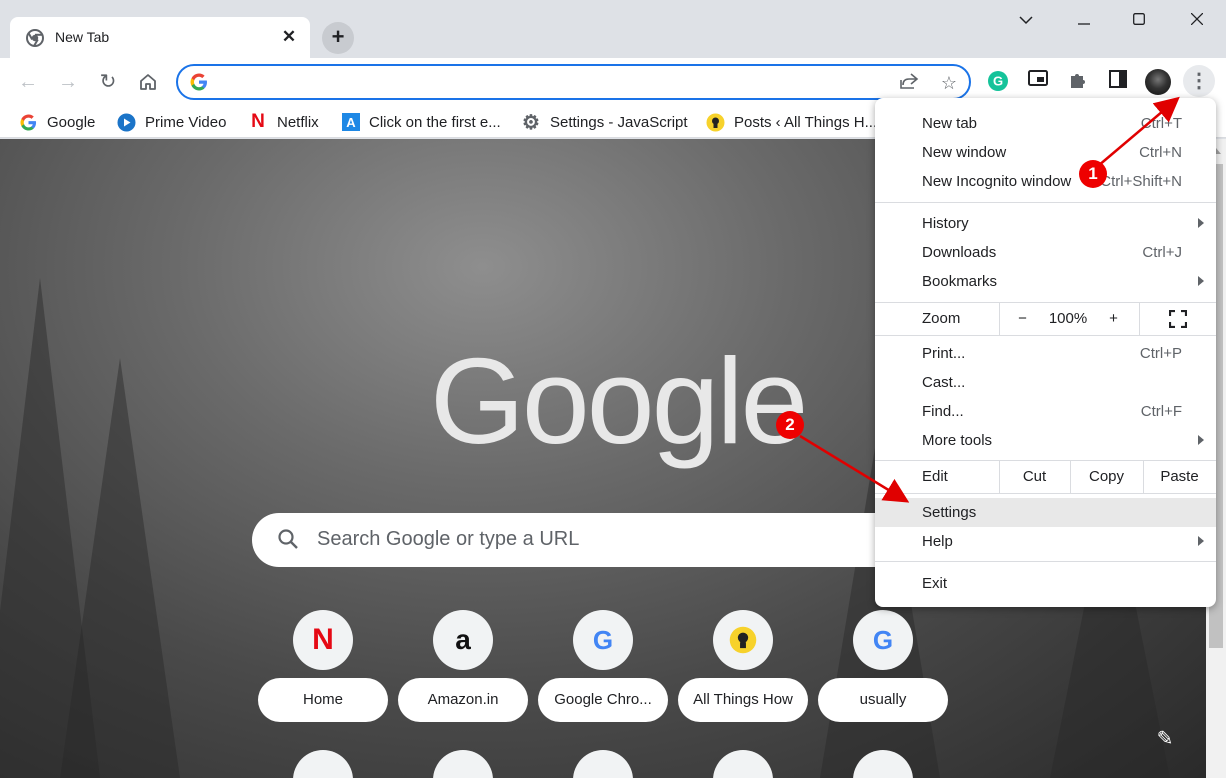  I want to click on home-icon, so click(148, 82).